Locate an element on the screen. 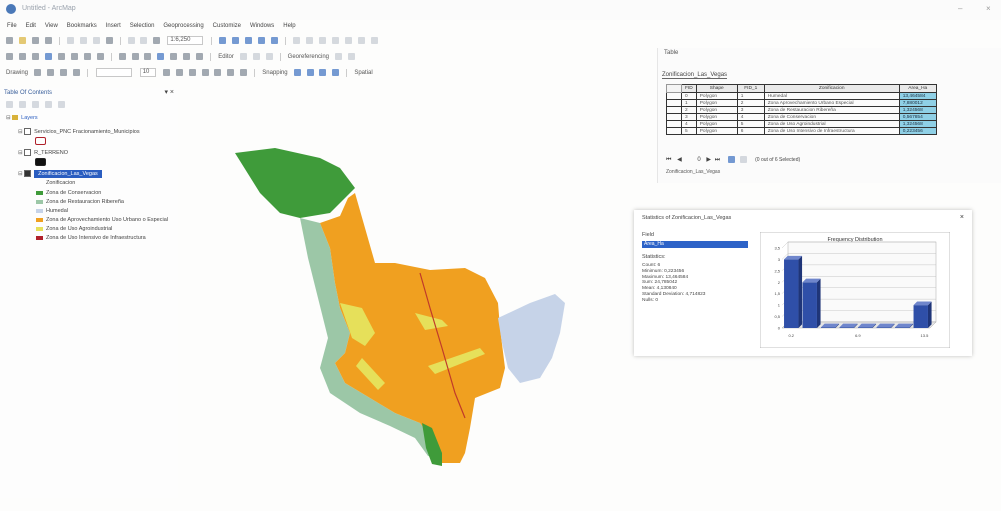 Image resolution: width=1001 pixels, height=511 pixels. column-header: Shape is located at coordinates (716, 88).